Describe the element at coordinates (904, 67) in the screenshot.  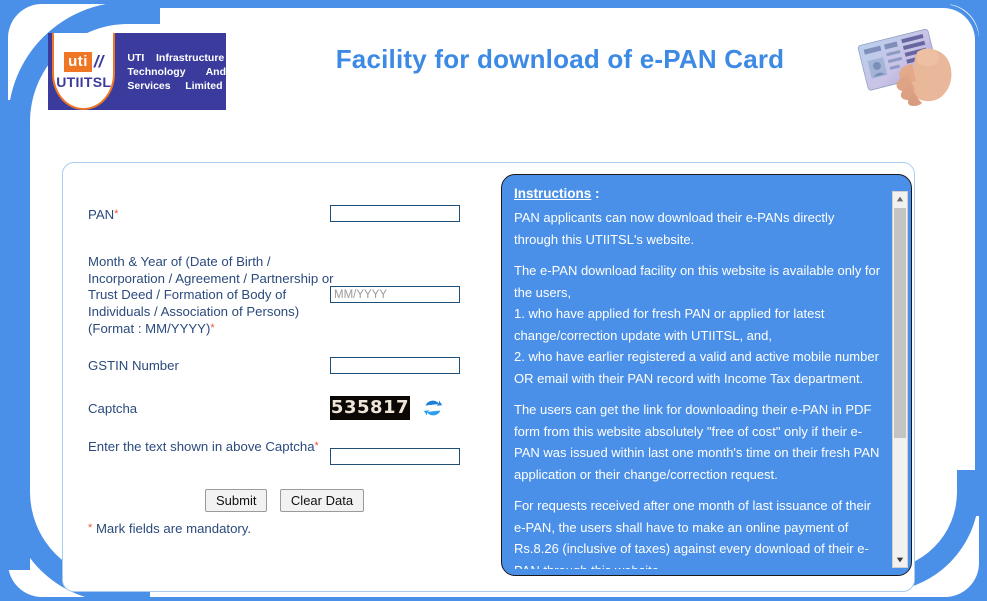
I see `hand-holding-pan-card-image` at that location.